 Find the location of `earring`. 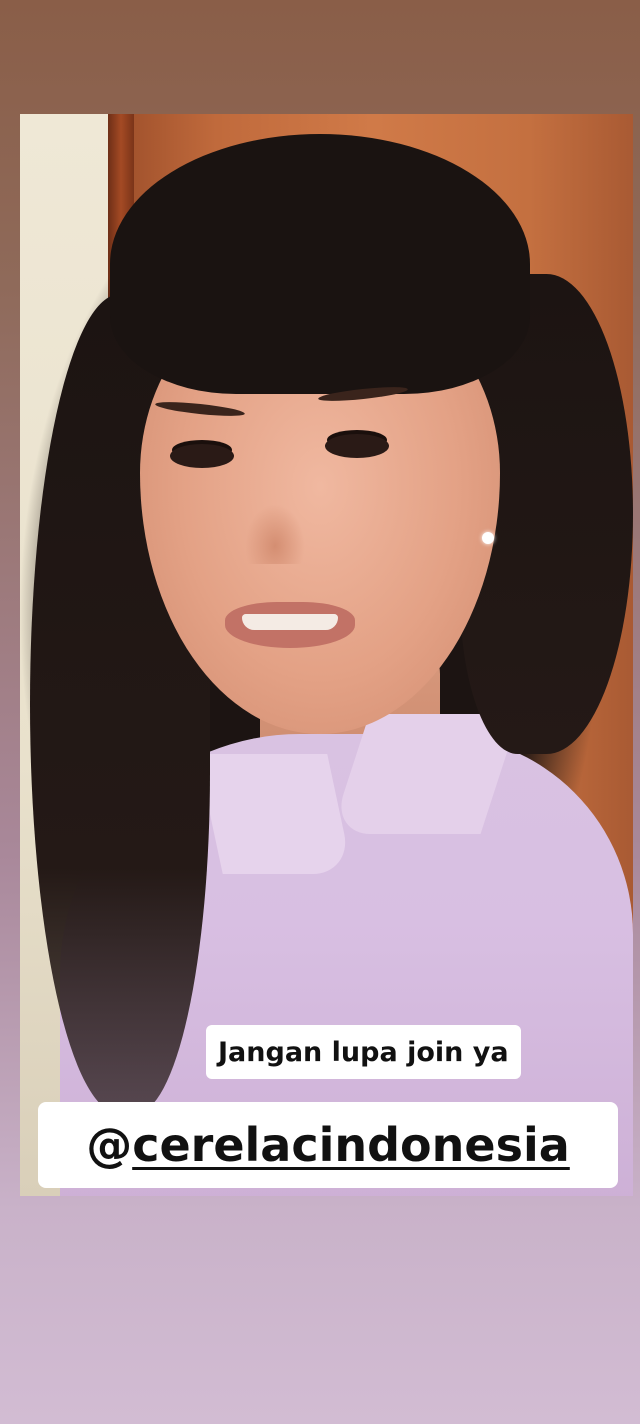

earring is located at coordinates (488, 538).